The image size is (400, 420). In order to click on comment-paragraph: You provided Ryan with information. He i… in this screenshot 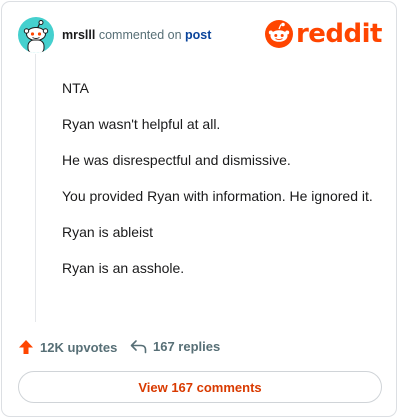, I will do `click(217, 196)`.